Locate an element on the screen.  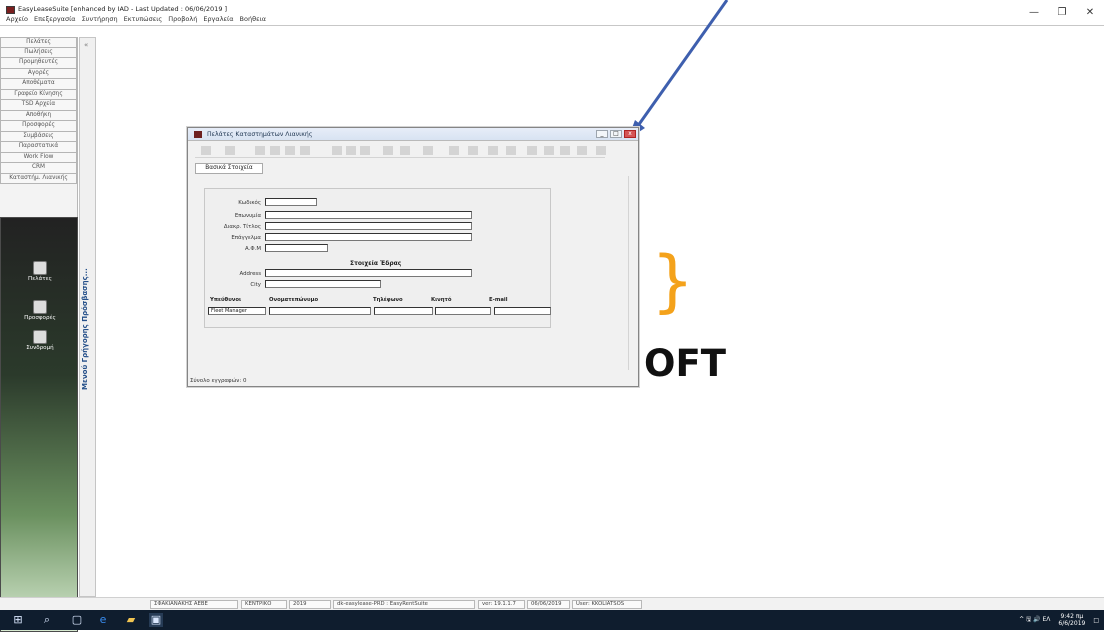
code-label: Κωδικός is located at coordinates (249, 203).